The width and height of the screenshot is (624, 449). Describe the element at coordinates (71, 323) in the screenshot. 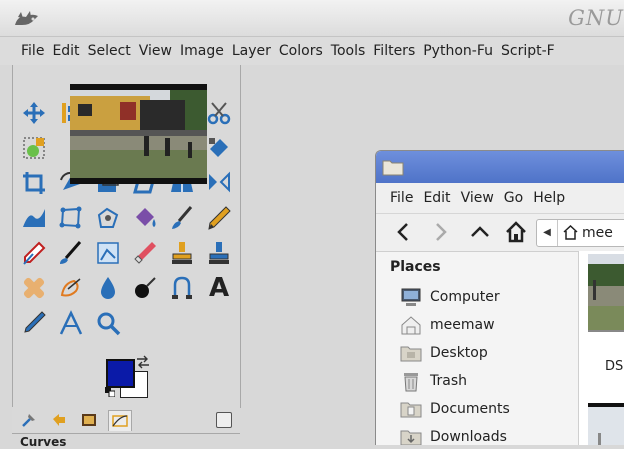

I see `measure-tool-icon` at that location.